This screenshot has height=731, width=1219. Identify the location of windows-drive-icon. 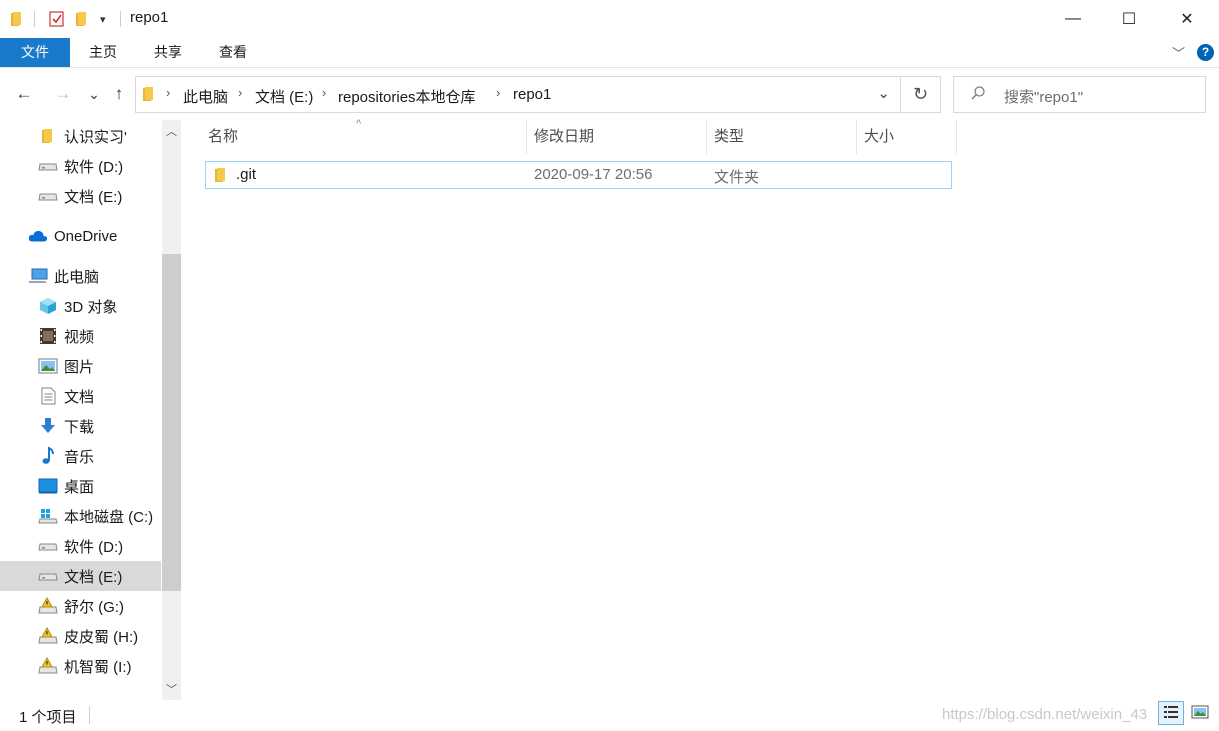
(48, 516).